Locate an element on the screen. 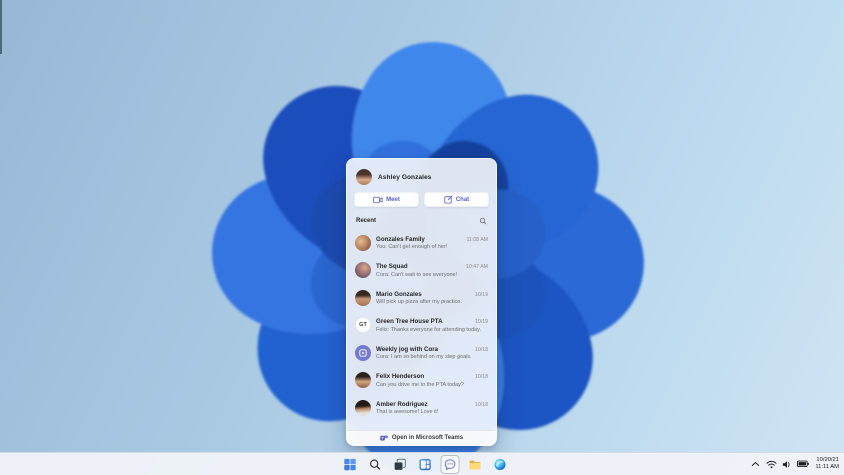 The width and height of the screenshot is (844, 475). open-in-teams-label: Open in Microsoft Teams is located at coordinates (427, 438).